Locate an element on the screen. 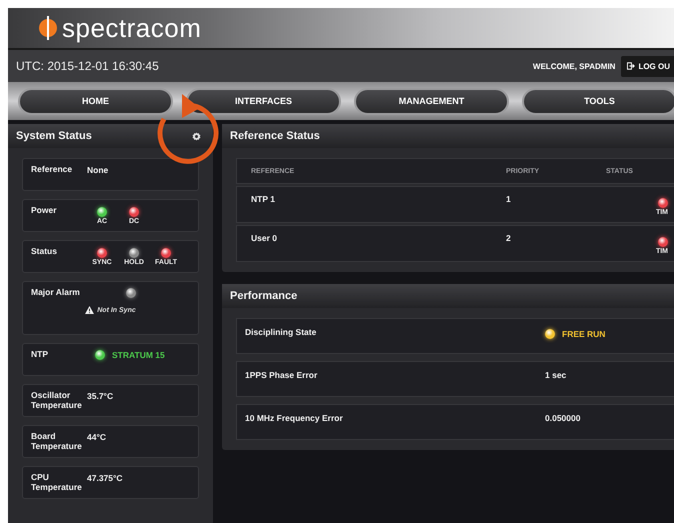 This screenshot has height=523, width=674. nav-button: TOOLS is located at coordinates (598, 101).